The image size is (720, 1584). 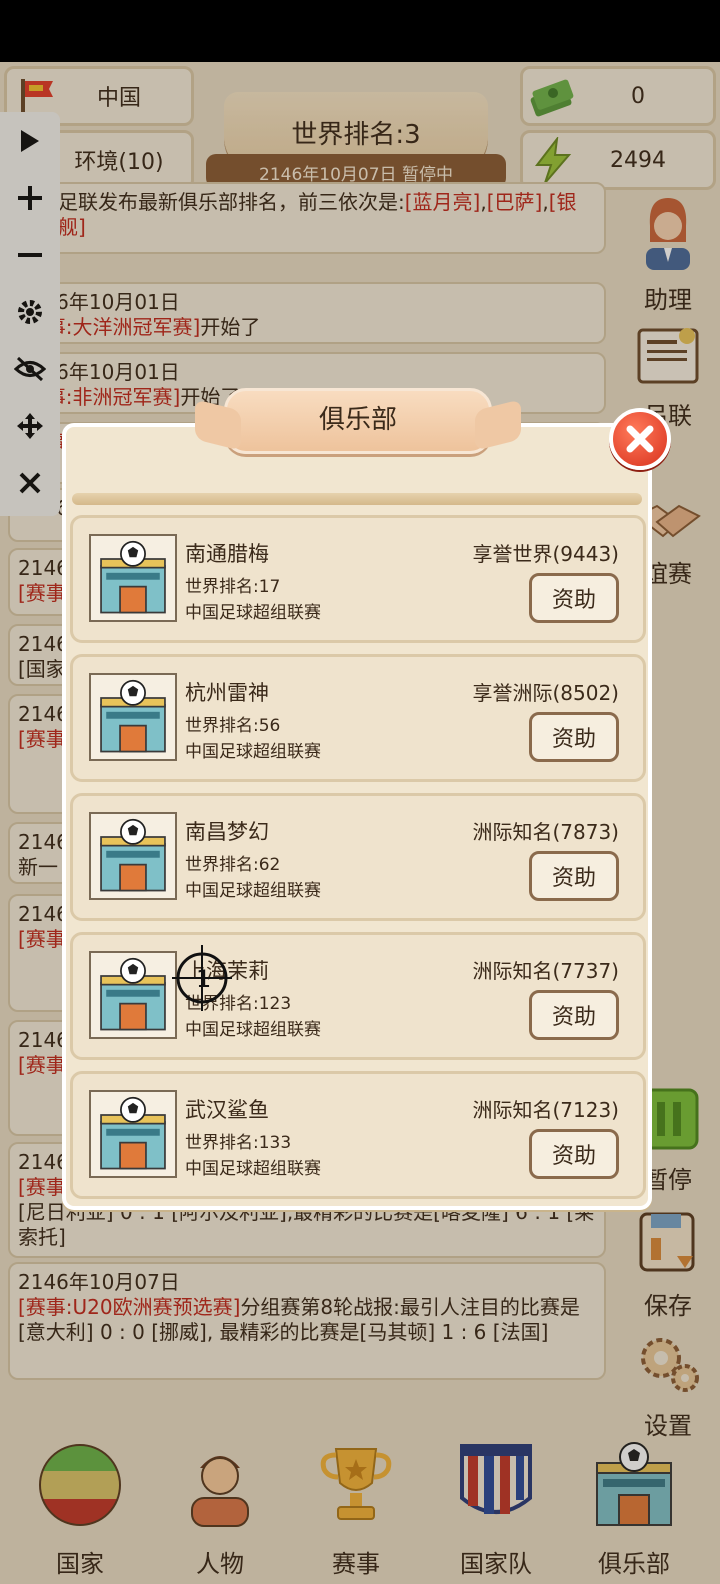 I want to click on club-name: 杭州雷神, so click(x=227, y=693).